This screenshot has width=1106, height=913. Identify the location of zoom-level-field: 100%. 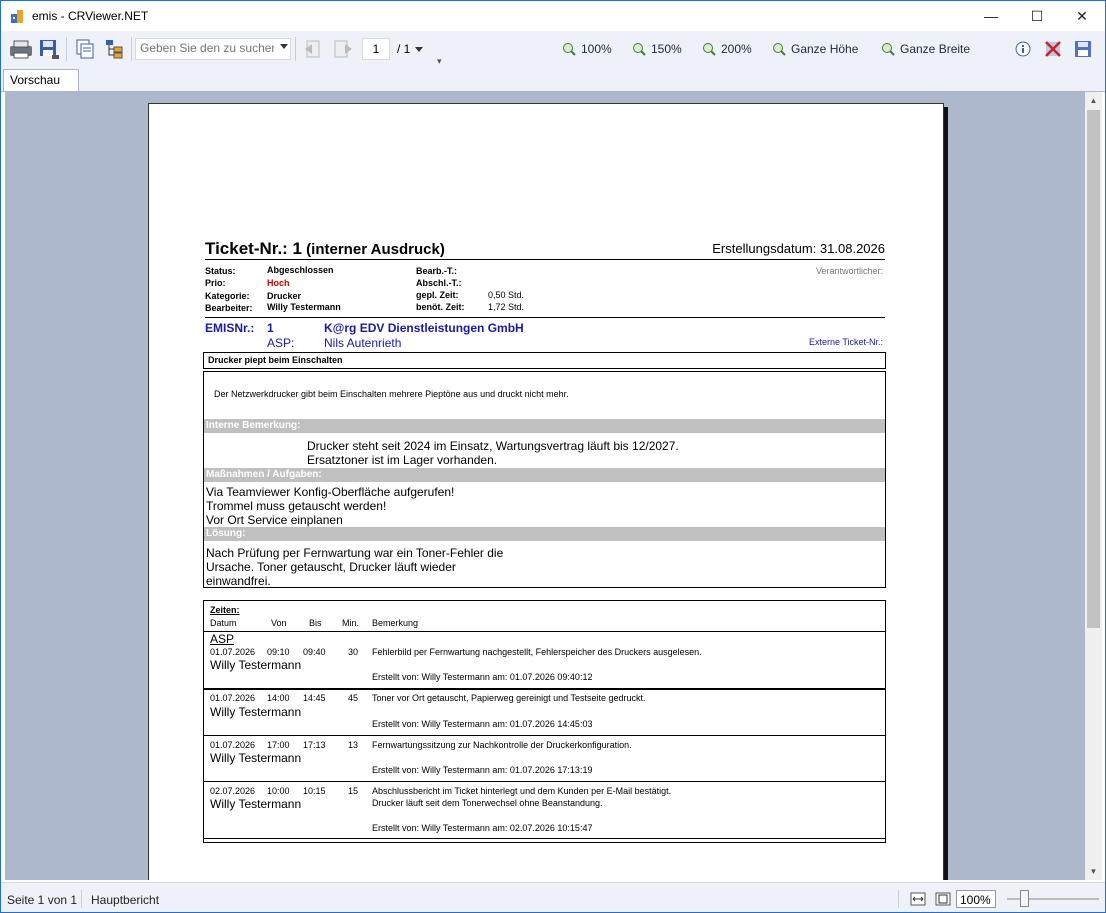
(976, 899).